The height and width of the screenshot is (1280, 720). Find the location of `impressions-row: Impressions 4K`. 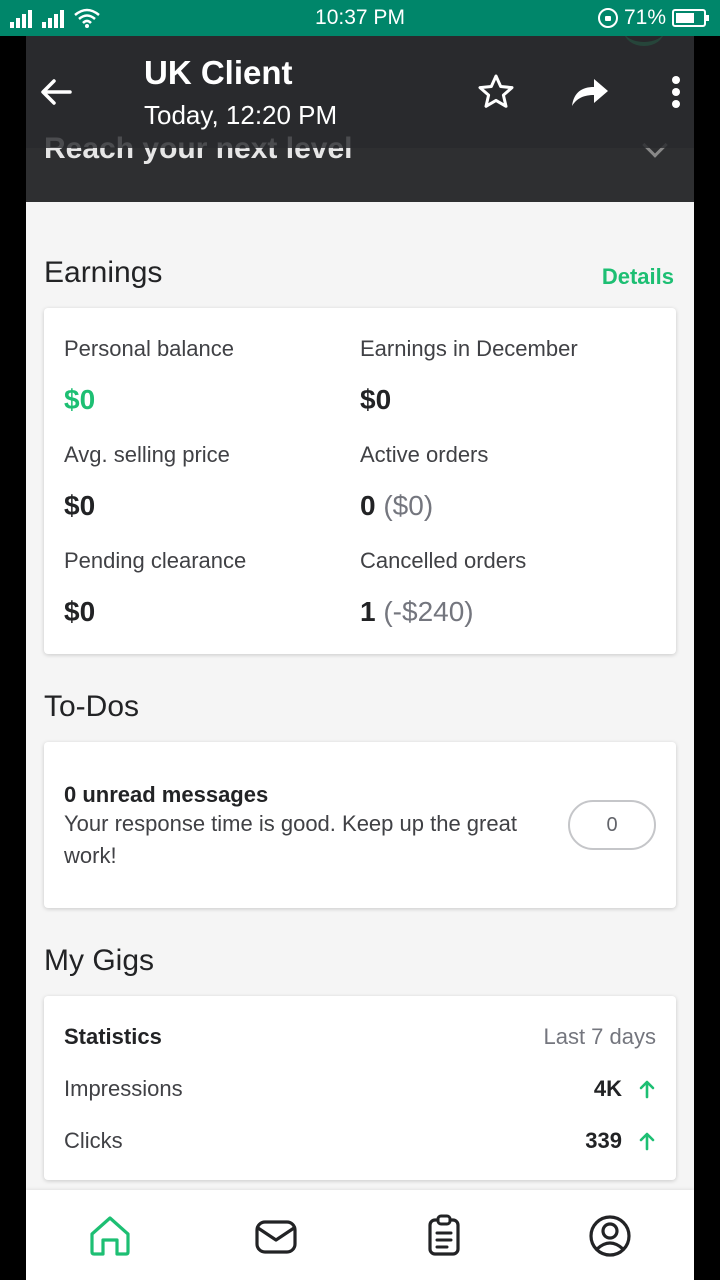

impressions-row: Impressions 4K is located at coordinates (360, 1089).